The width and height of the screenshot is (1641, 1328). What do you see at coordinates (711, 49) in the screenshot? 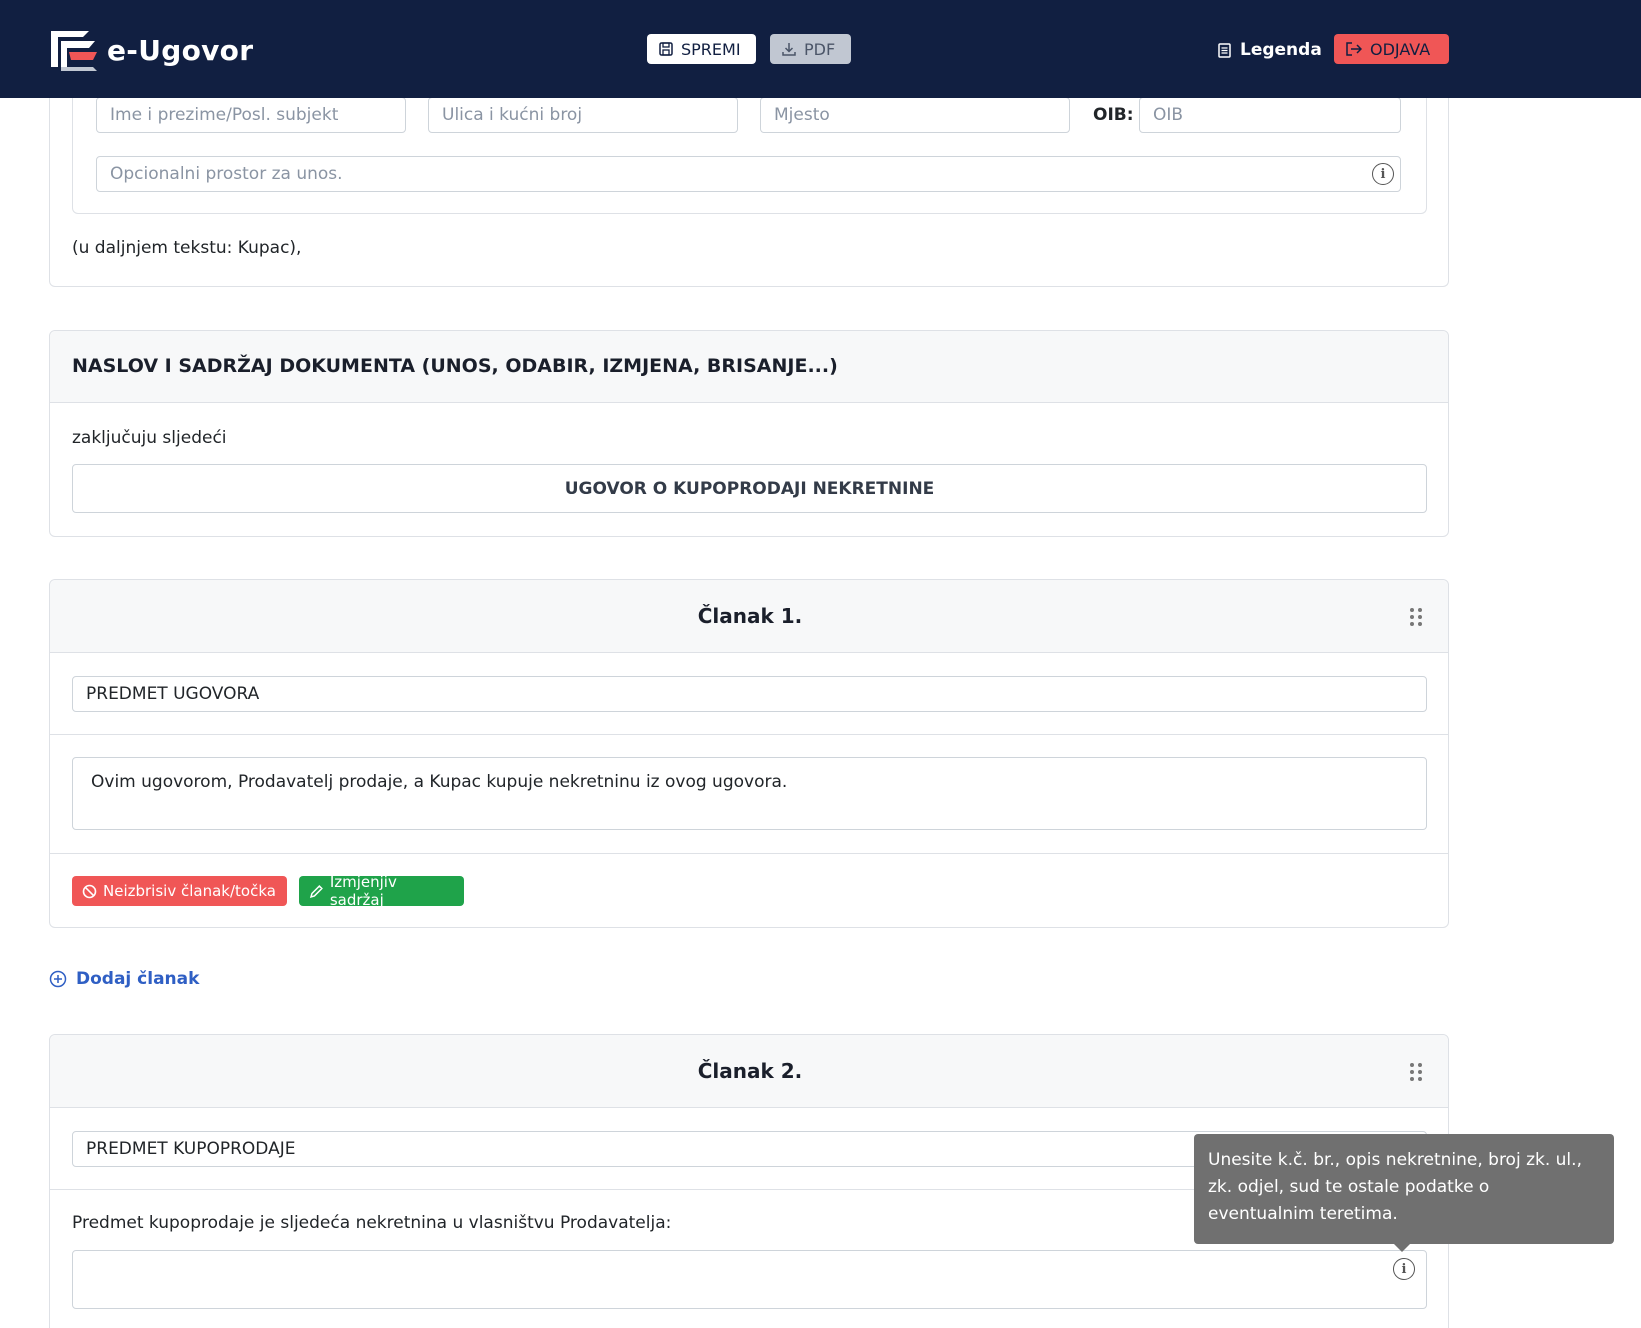
I see `save-button-label: SPREMI` at bounding box center [711, 49].